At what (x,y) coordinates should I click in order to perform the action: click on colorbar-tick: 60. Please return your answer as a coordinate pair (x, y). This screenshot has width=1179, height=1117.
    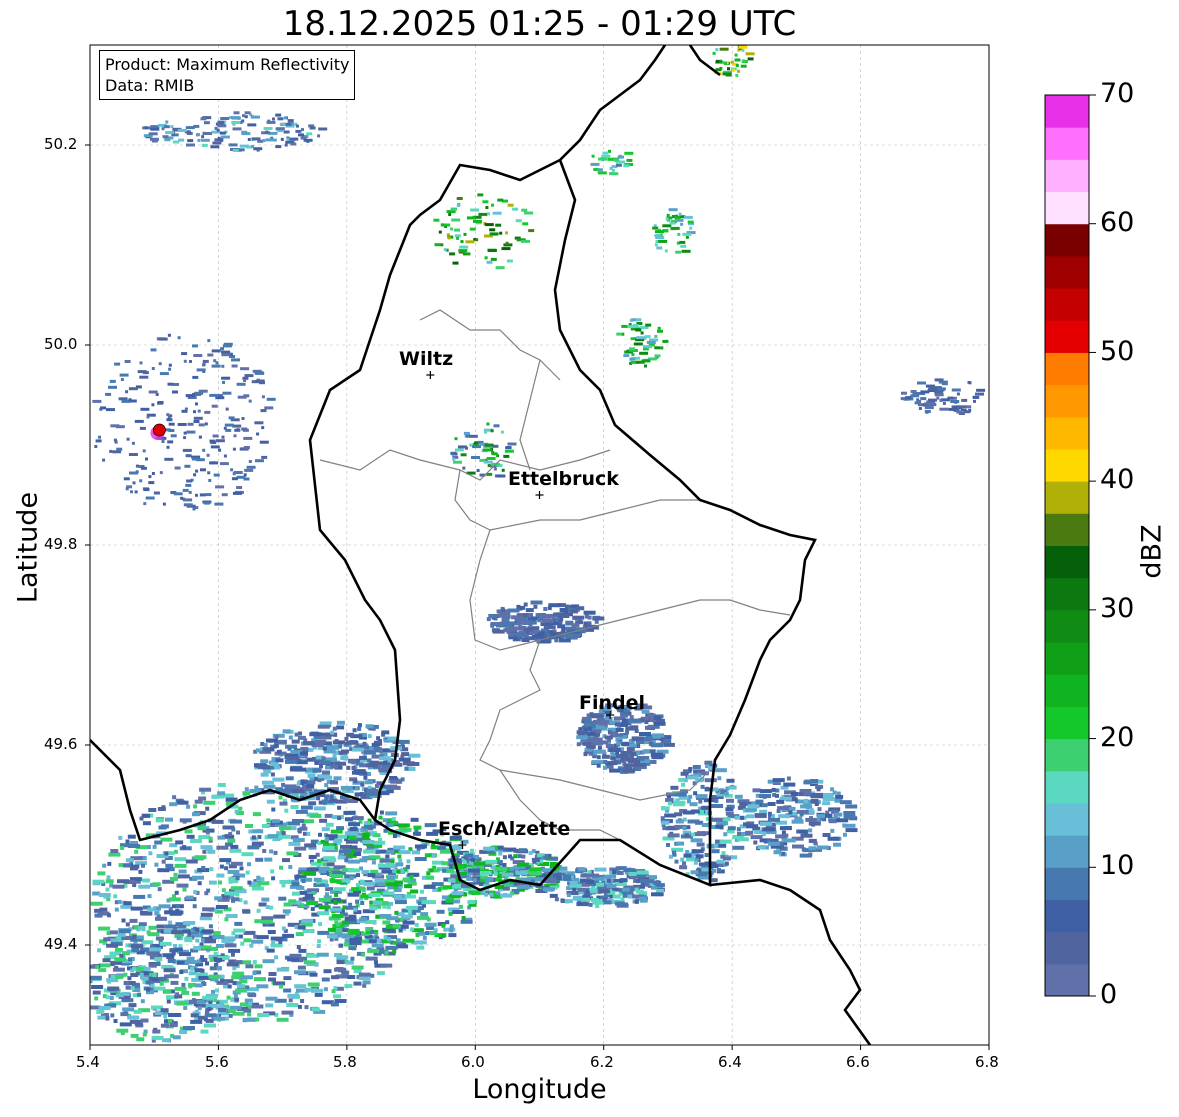
    Looking at the image, I should click on (1117, 222).